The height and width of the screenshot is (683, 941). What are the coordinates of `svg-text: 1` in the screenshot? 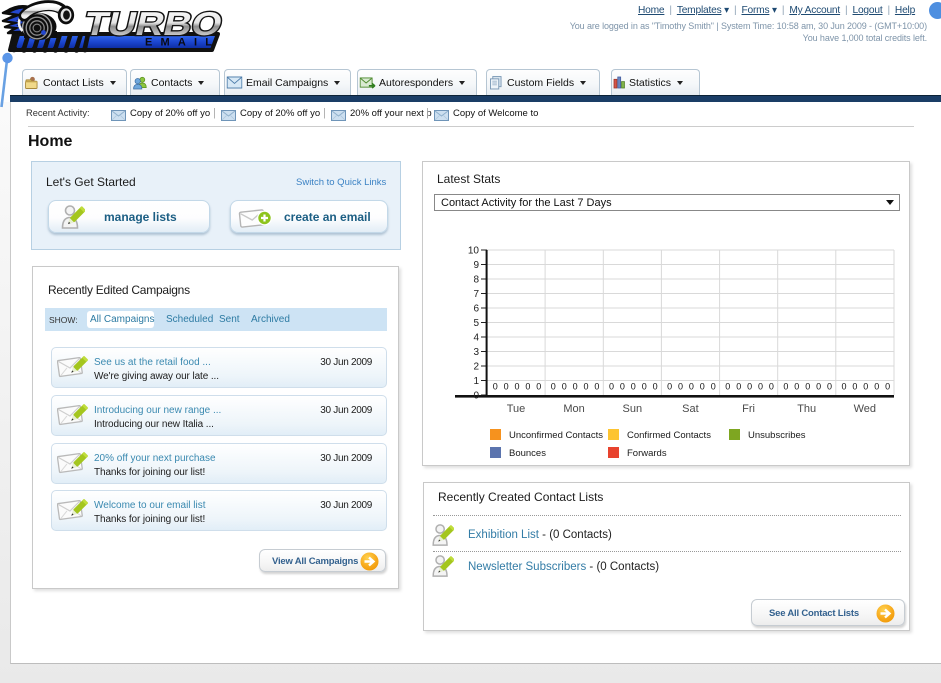 It's located at (476, 381).